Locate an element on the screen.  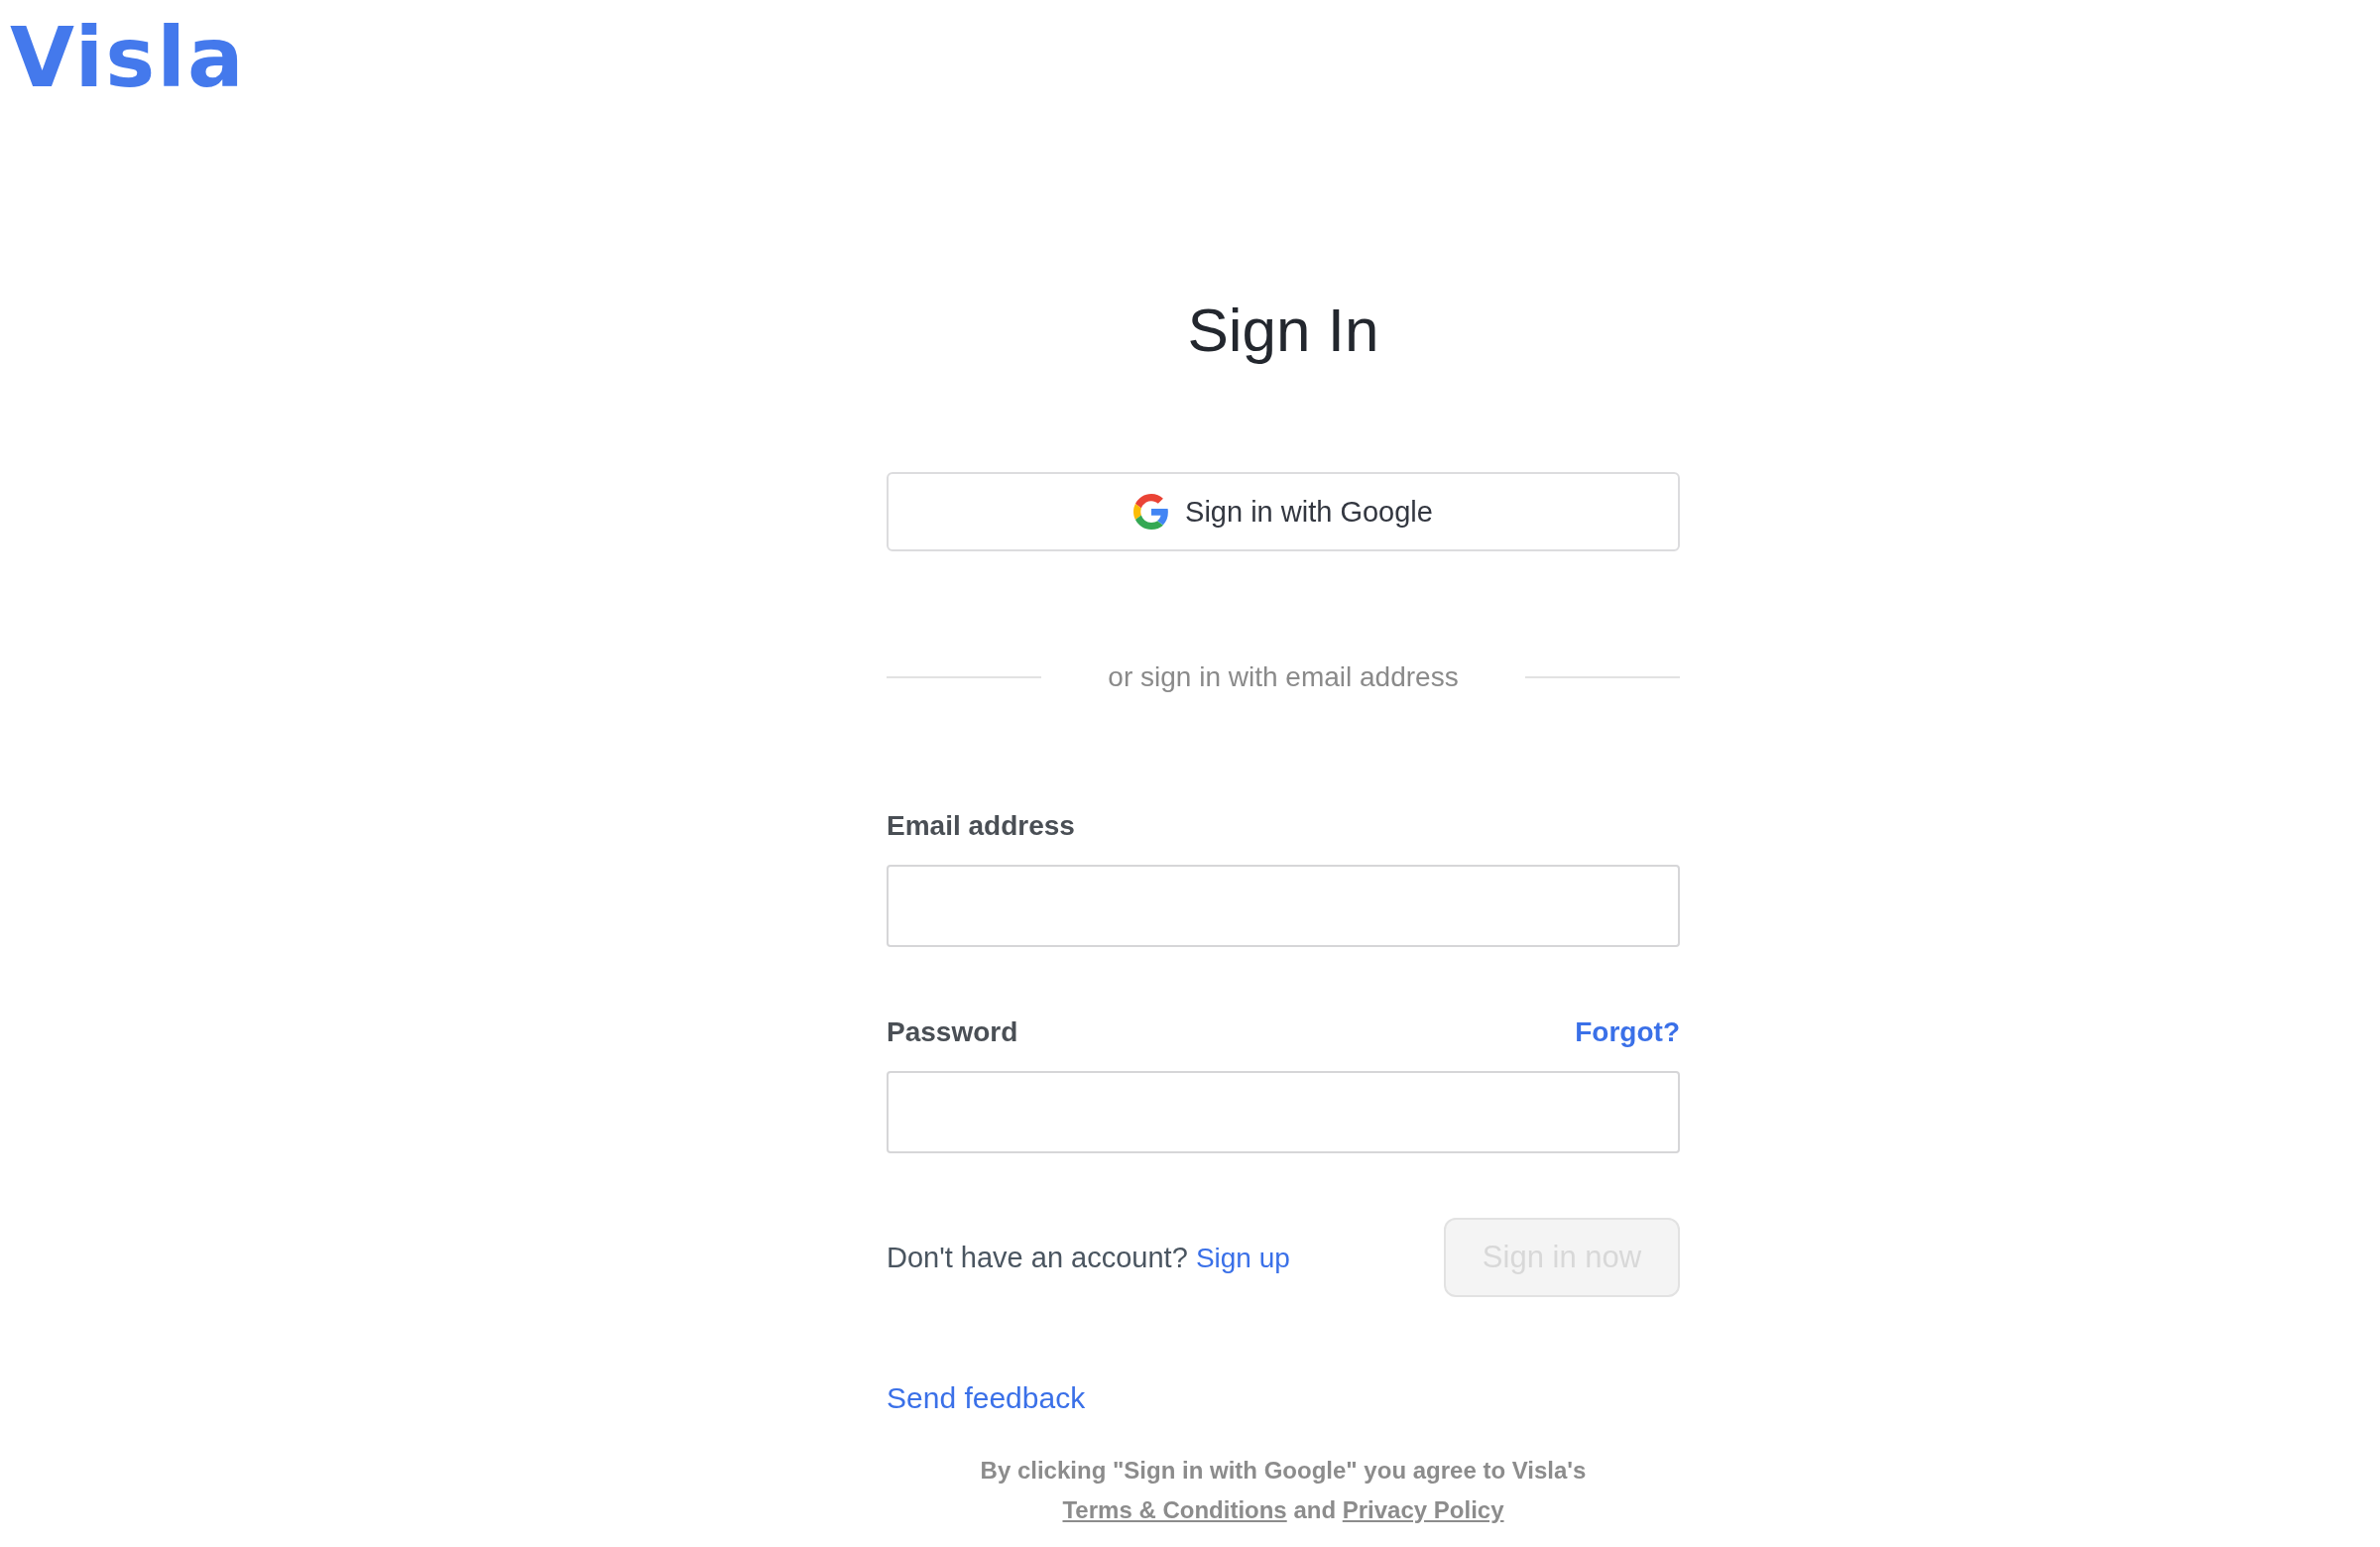
sign-up-link: Sign up is located at coordinates (1242, 1257).